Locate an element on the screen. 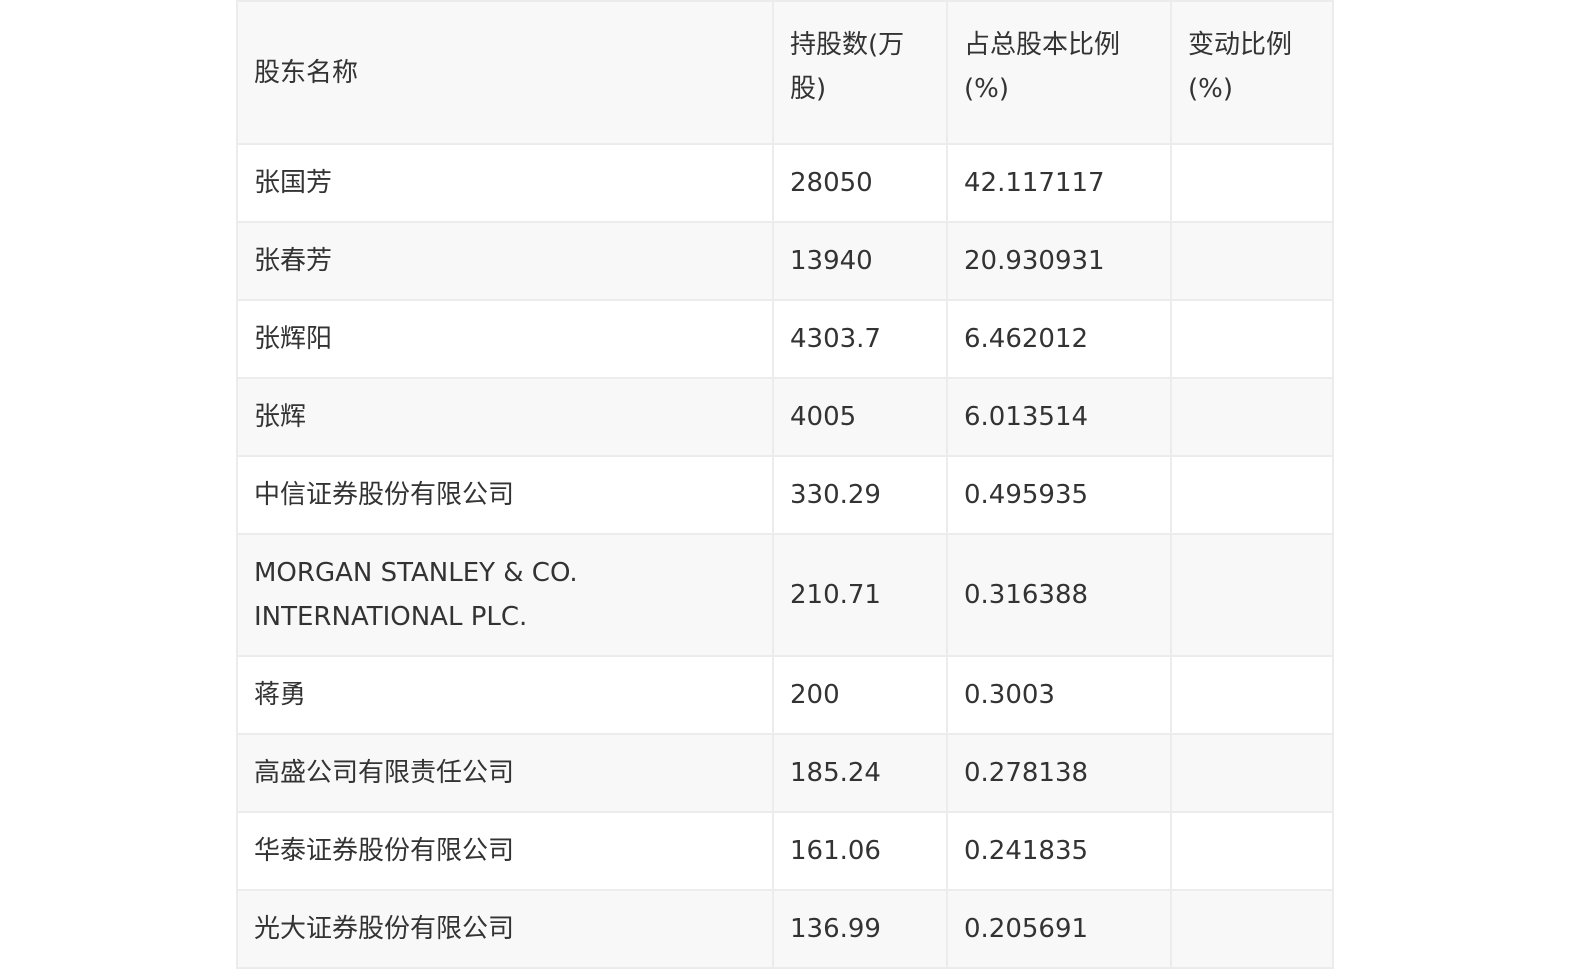 The height and width of the screenshot is (969, 1574). table-row: 张辉 4005 6.013514 is located at coordinates (785, 417).